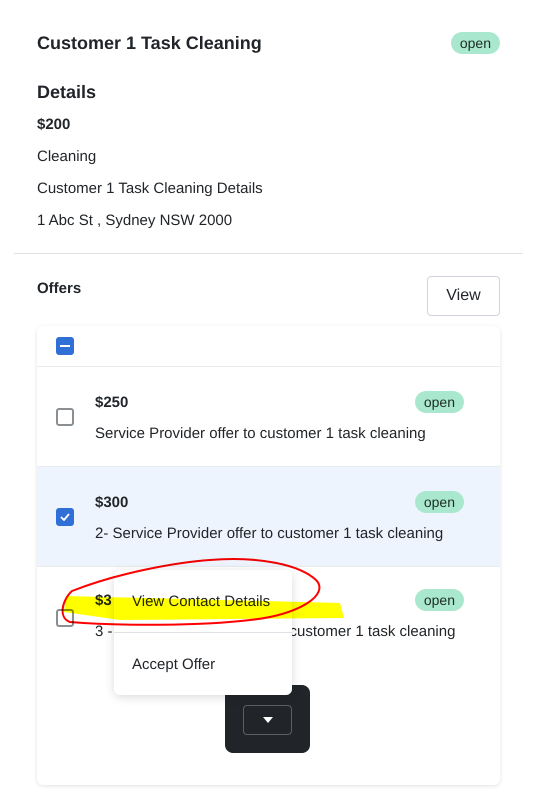 The width and height of the screenshot is (537, 802). I want to click on minus-icon, so click(65, 346).